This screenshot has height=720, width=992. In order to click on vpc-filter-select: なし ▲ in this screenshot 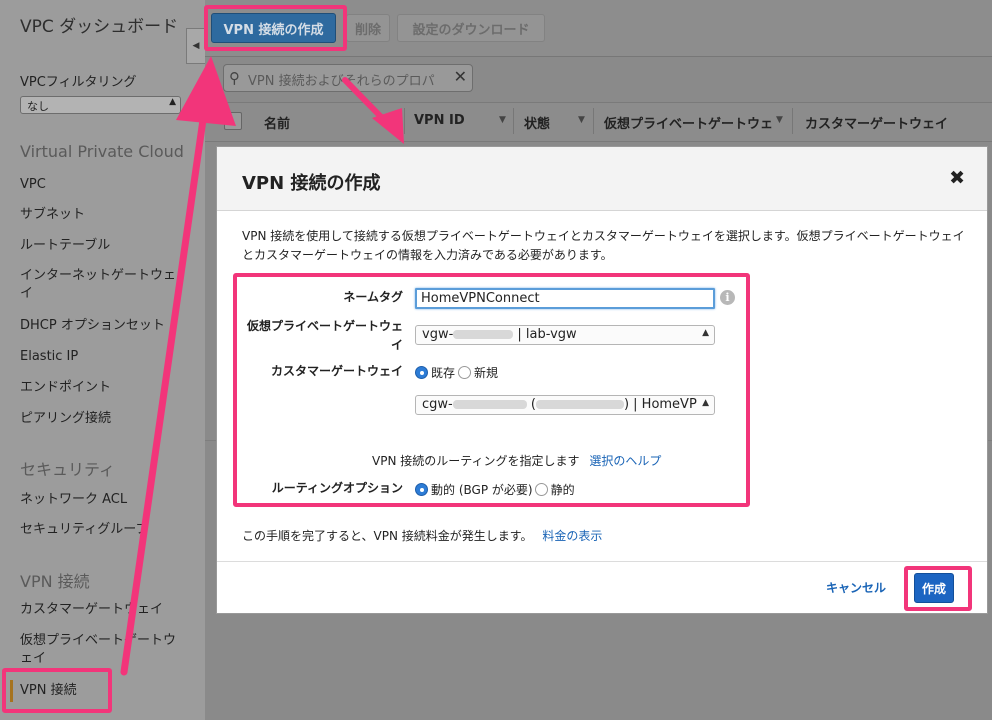, I will do `click(100, 105)`.